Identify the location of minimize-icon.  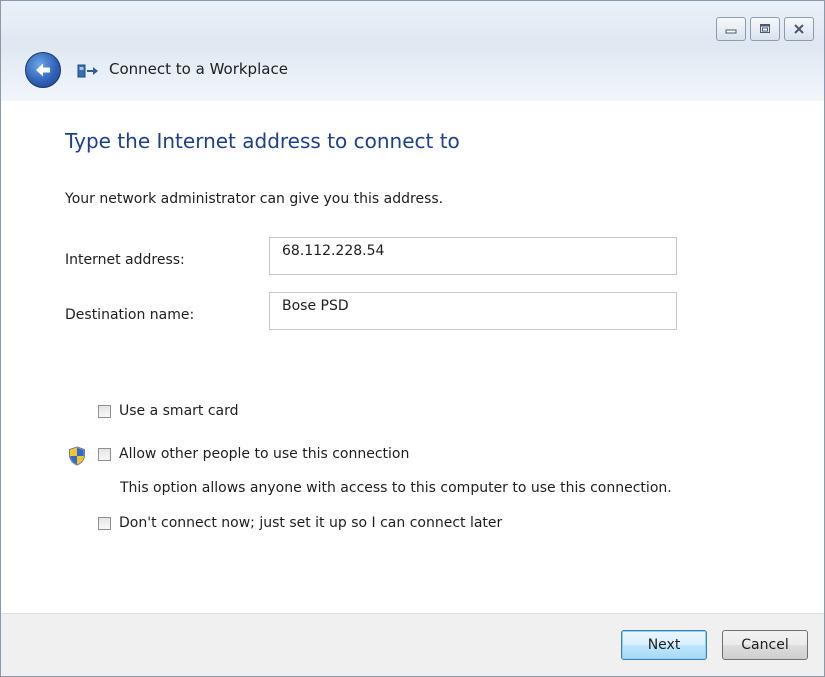
(731, 31).